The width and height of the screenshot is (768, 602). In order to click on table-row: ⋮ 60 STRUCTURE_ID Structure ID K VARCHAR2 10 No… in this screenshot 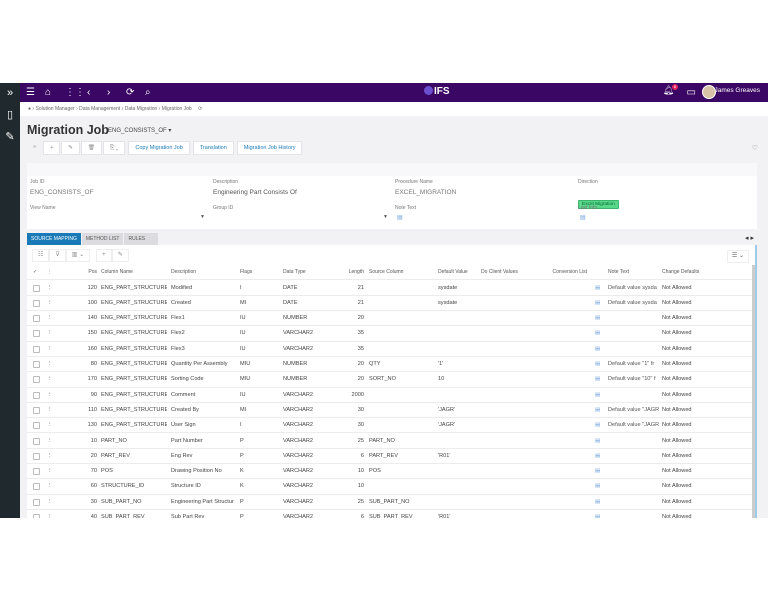, I will do `click(391, 487)`.